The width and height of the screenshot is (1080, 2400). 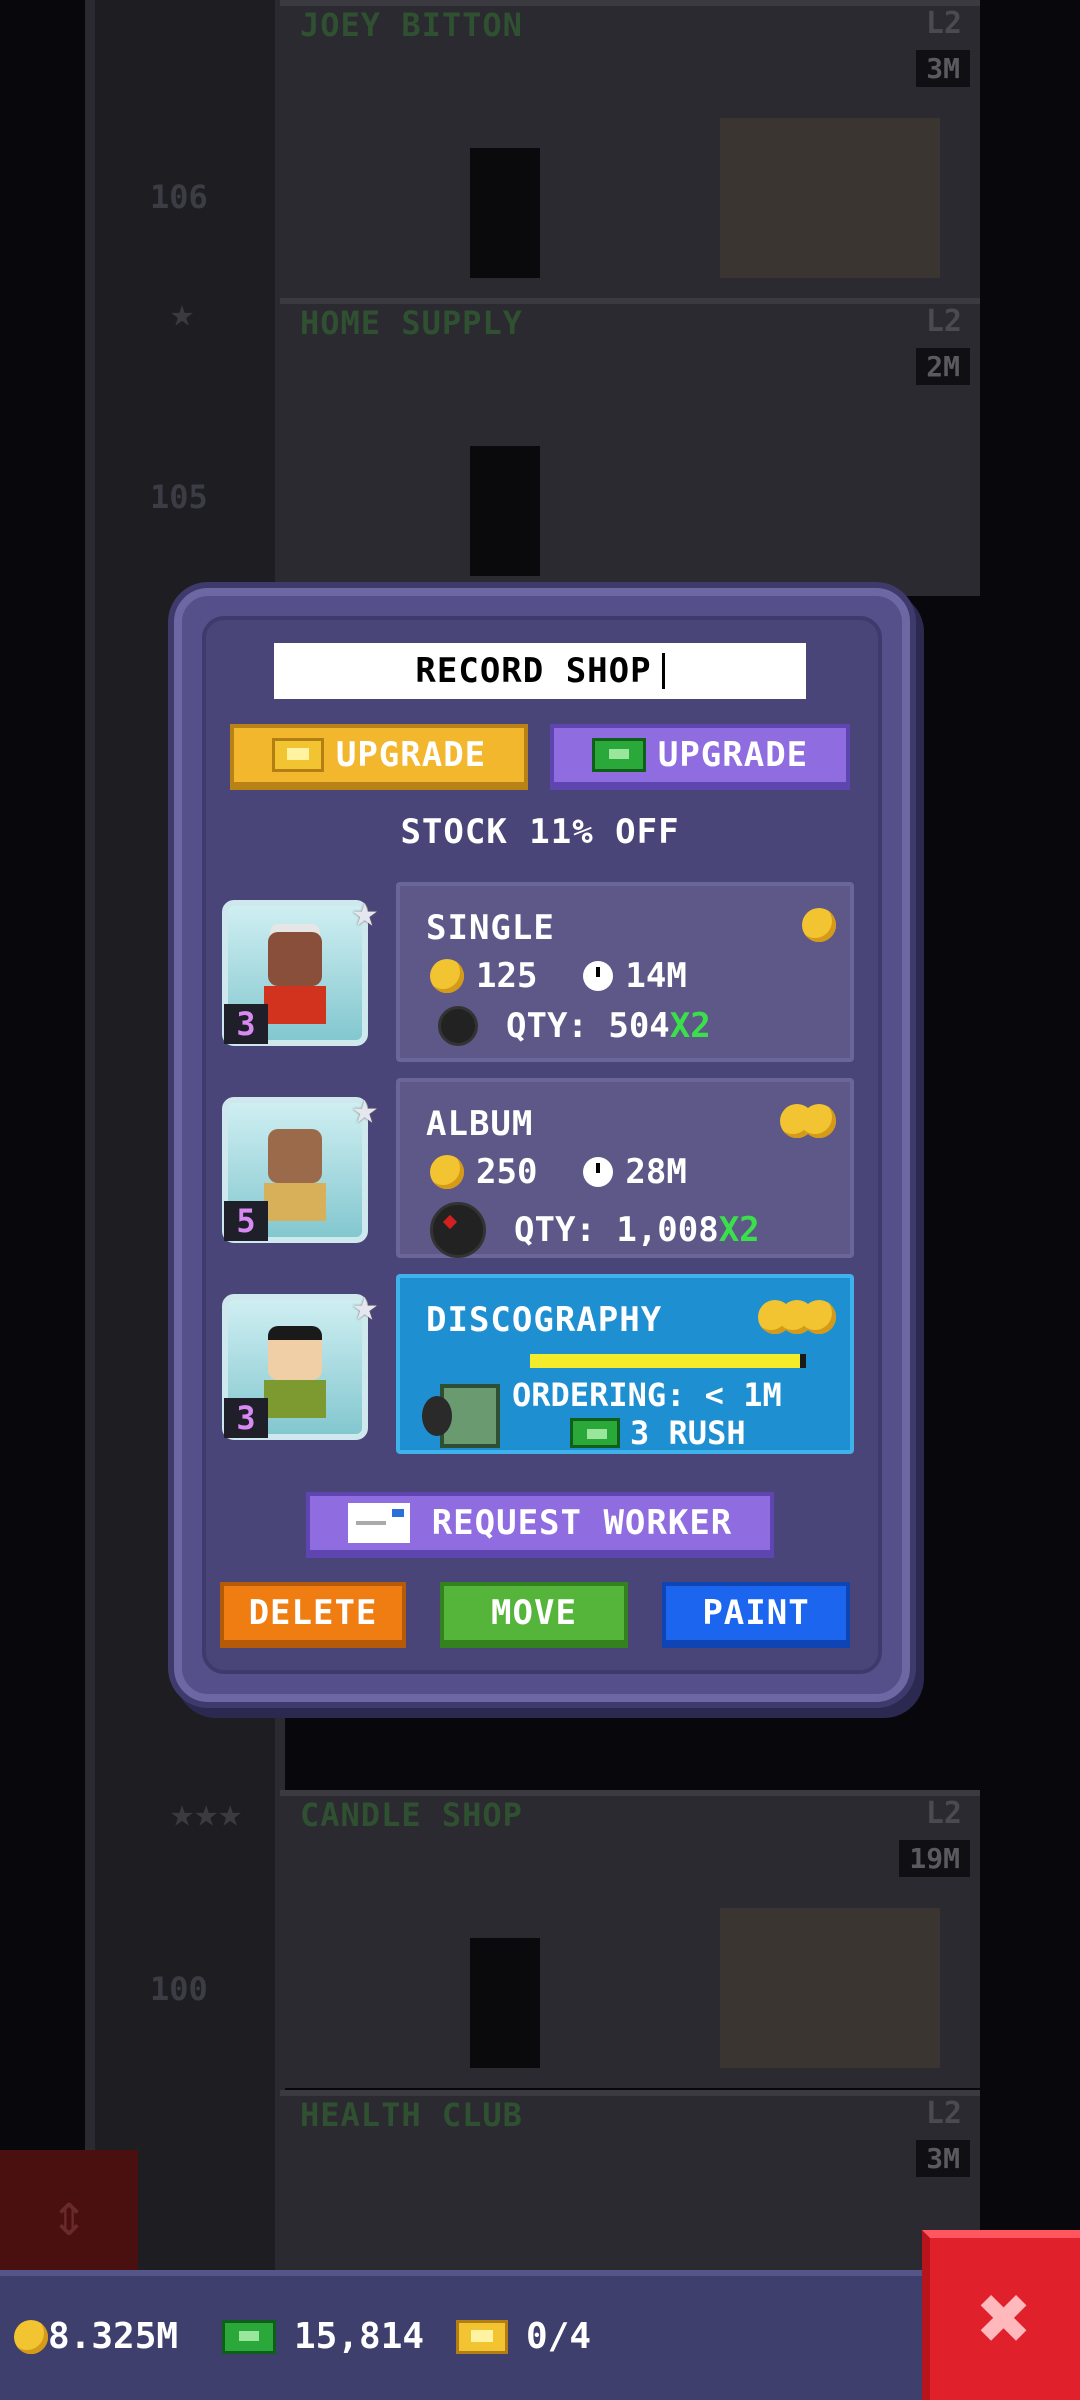 I want to click on item-time: 28M, so click(x=635, y=1172).